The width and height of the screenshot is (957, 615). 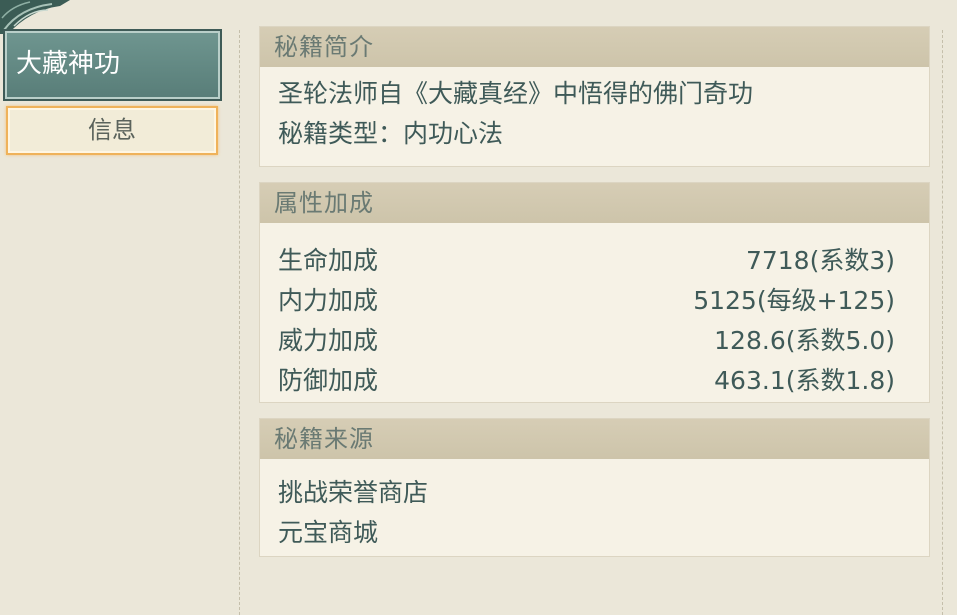 What do you see at coordinates (353, 492) in the screenshot?
I see `source-item: 挑战荣誉商店` at bounding box center [353, 492].